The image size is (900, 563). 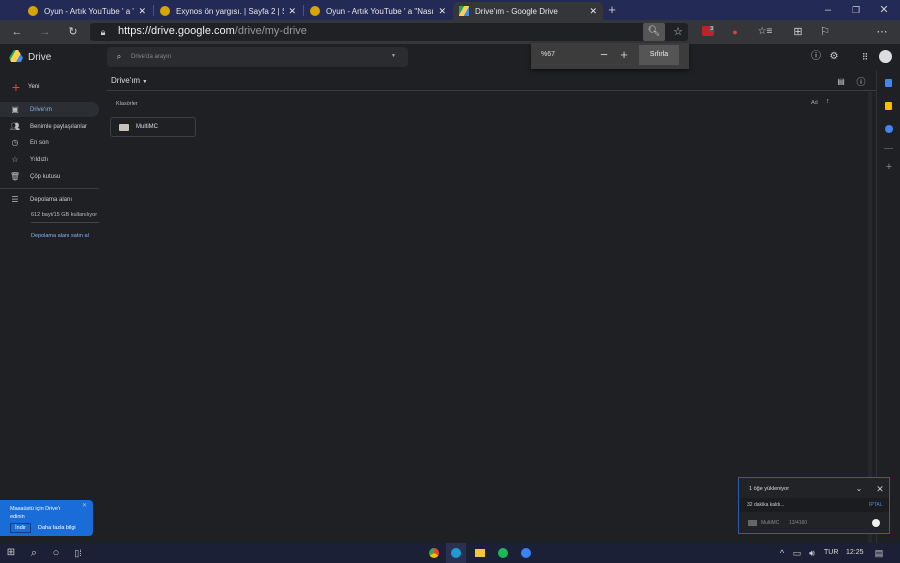 What do you see at coordinates (548, 54) in the screenshot?
I see `zoom-level: %67` at bounding box center [548, 54].